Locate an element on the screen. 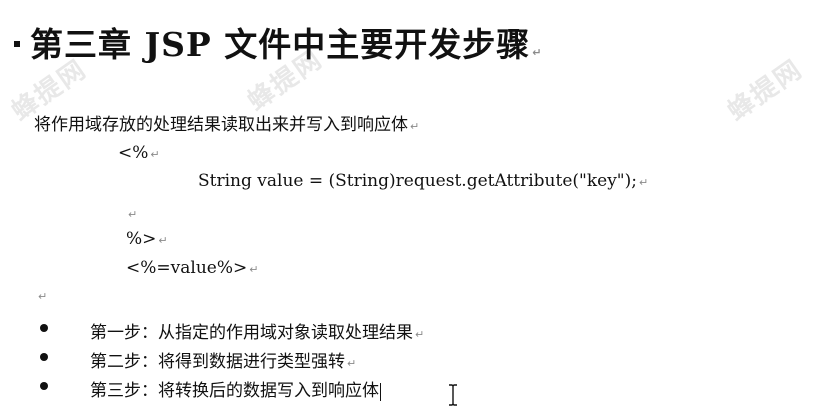 The width and height of the screenshot is (834, 414). code-line: <%=value%> ↵ is located at coordinates (192, 268).